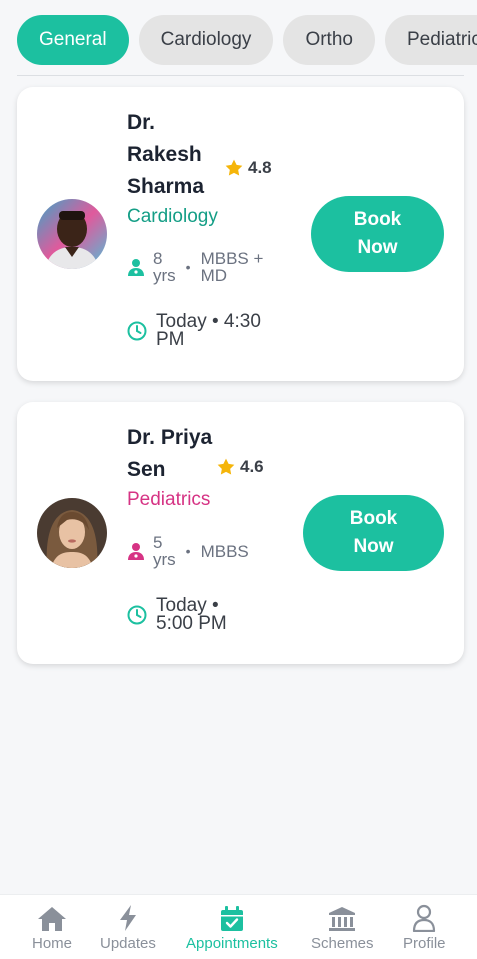 The width and height of the screenshot is (477, 959). What do you see at coordinates (127, 918) in the screenshot?
I see `lightning-icon` at bounding box center [127, 918].